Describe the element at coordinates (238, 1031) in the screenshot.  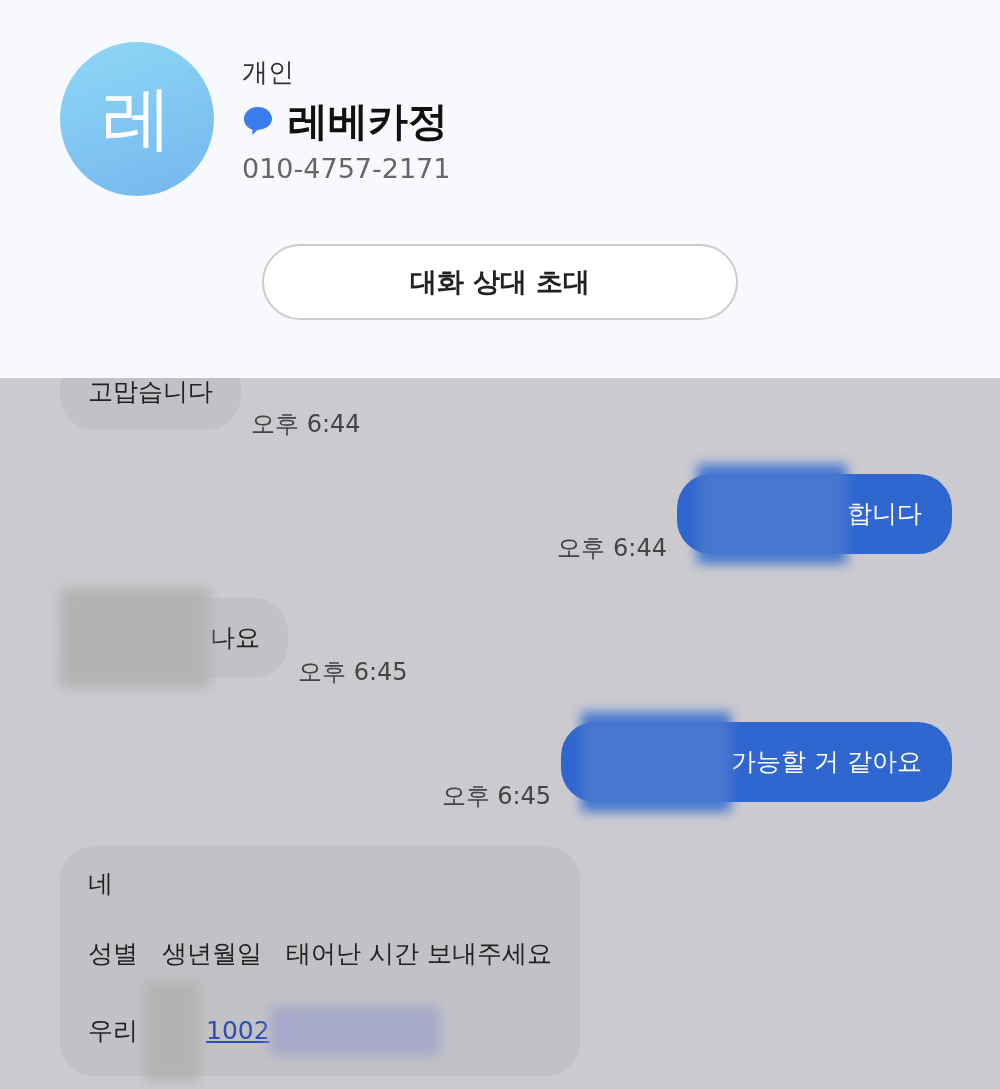
I see `account-link: 1002` at that location.